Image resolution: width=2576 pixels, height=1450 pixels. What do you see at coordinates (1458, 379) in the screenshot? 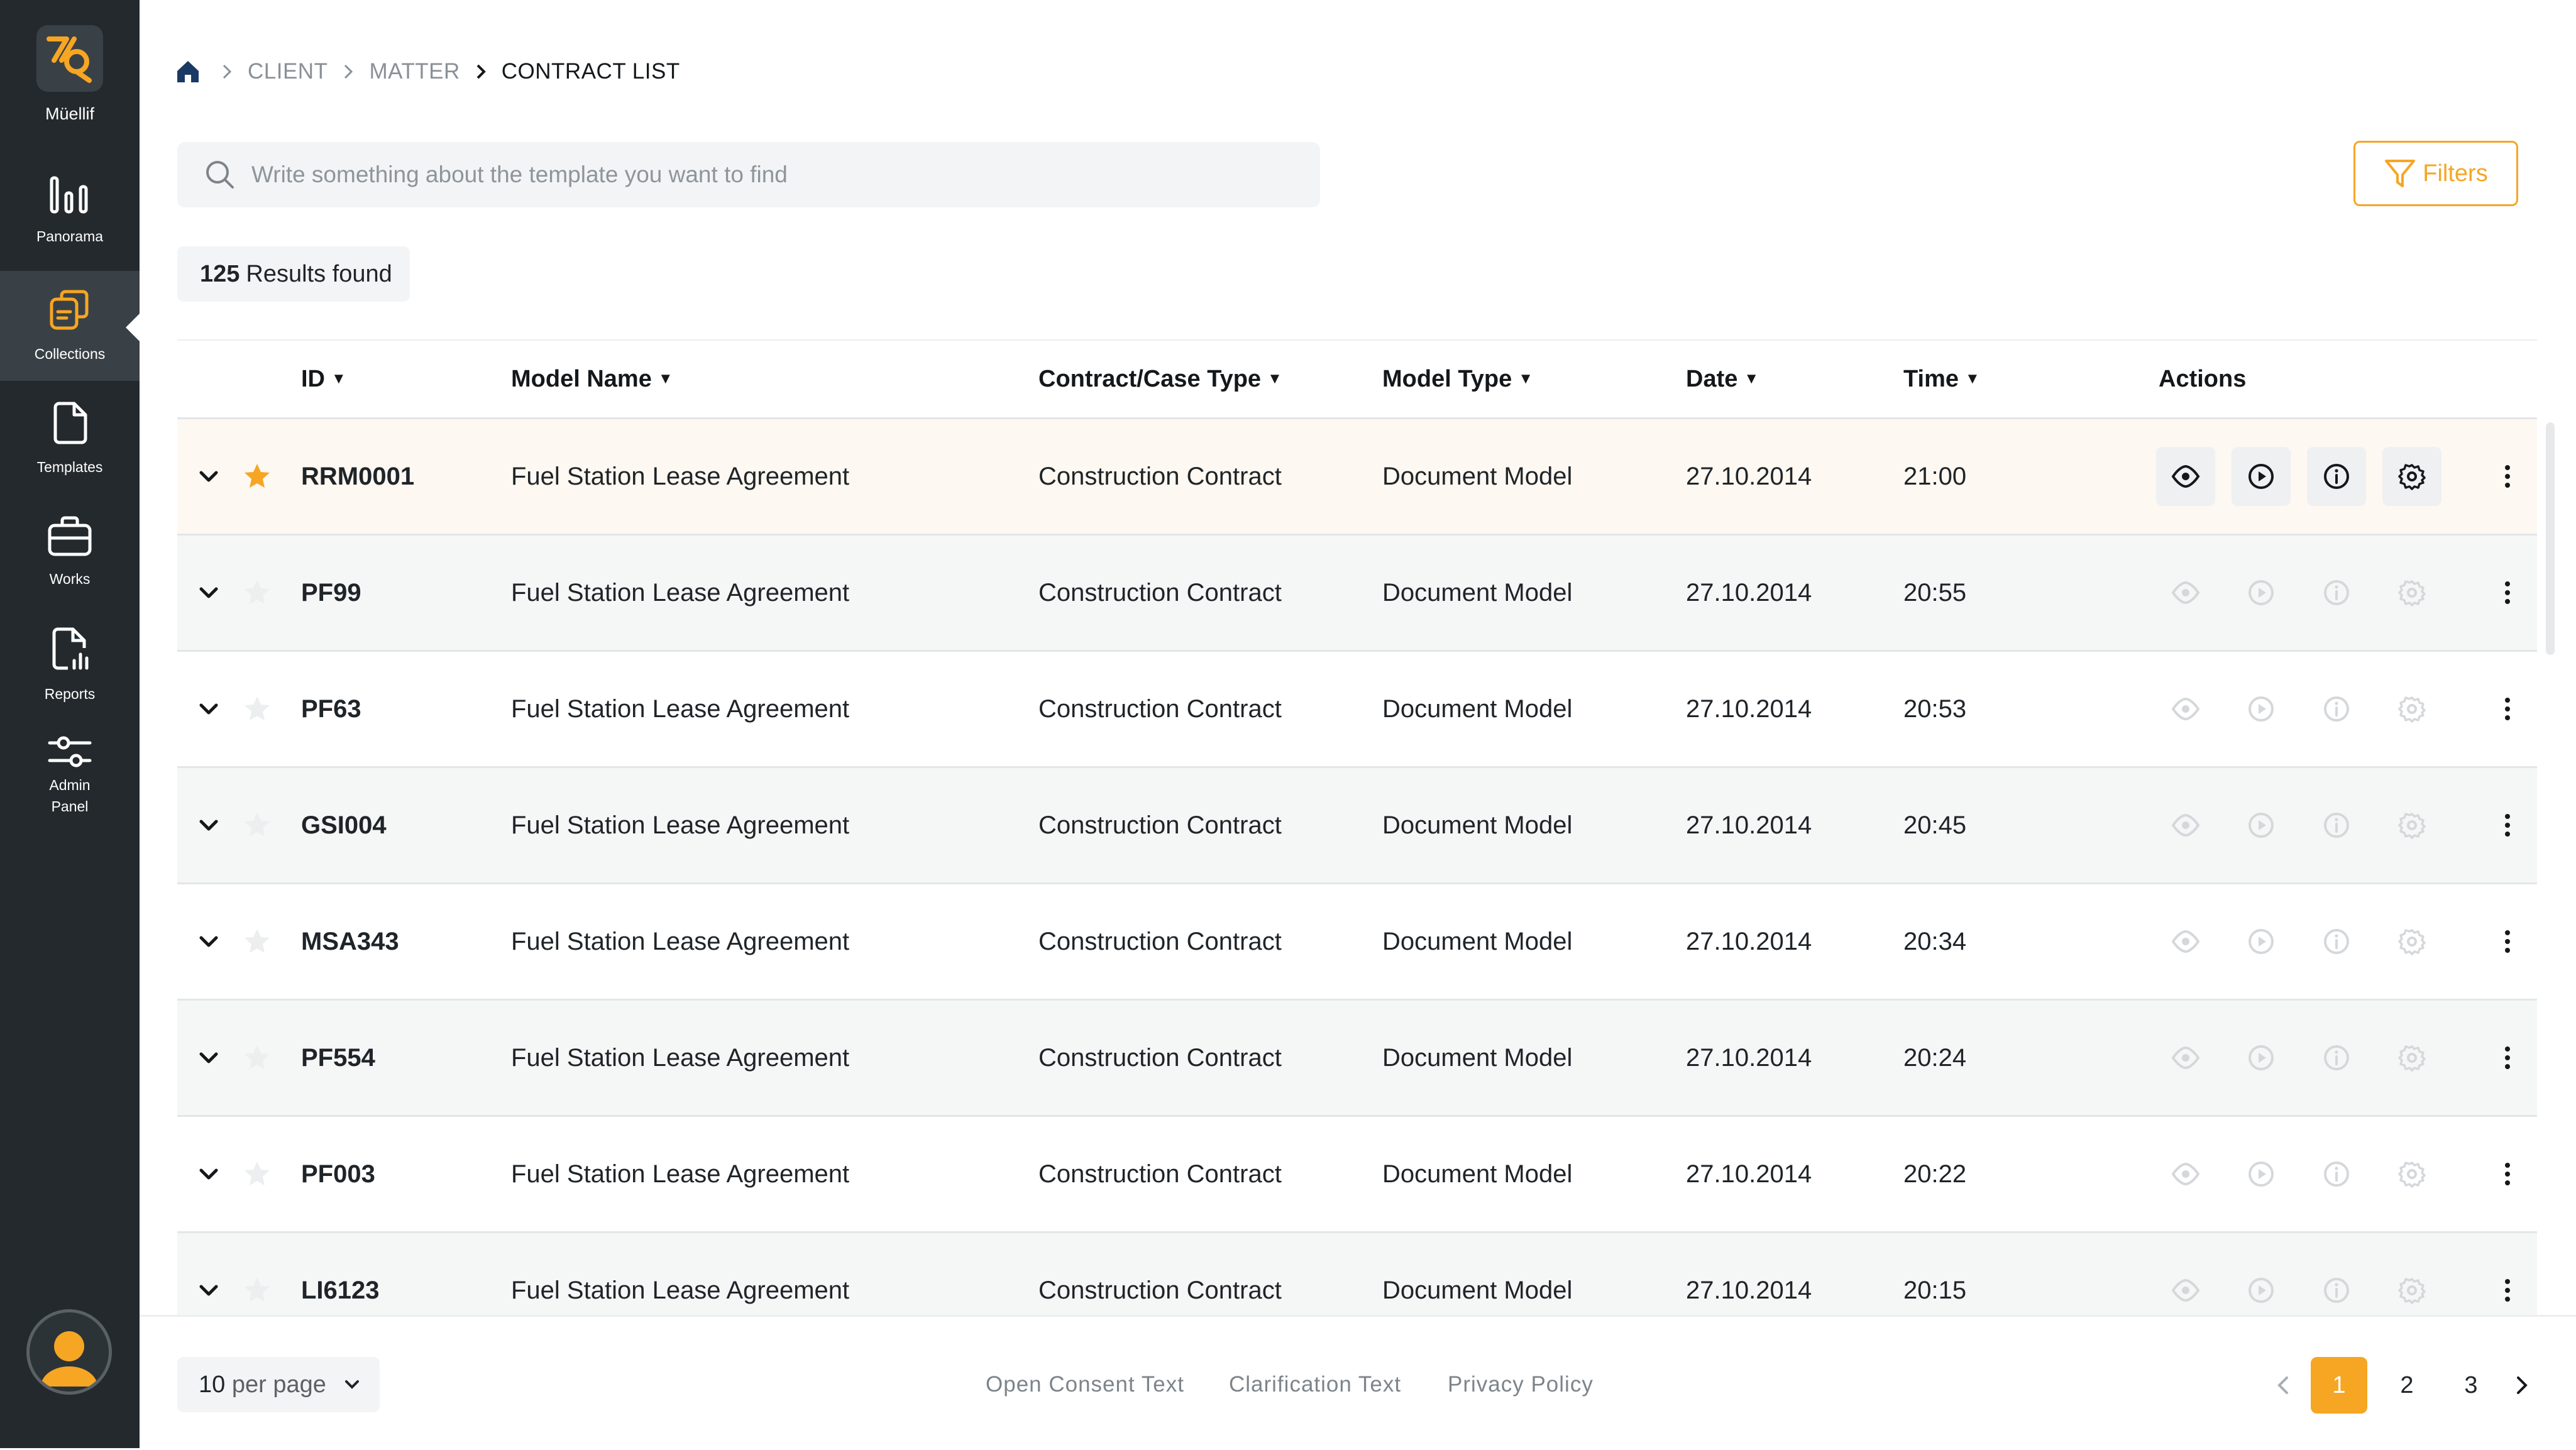
I see `column-header-model-type: Model Type ▼` at bounding box center [1458, 379].